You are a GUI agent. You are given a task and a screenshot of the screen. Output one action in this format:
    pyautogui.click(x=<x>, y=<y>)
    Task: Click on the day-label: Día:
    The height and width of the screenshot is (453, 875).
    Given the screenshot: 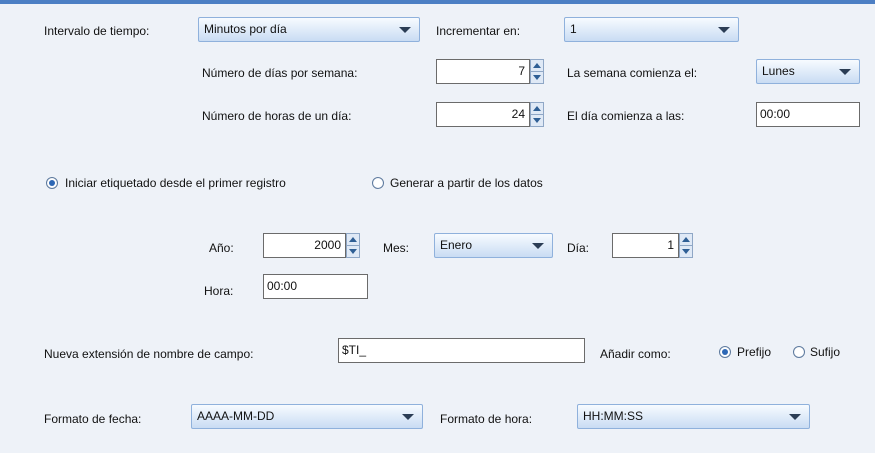 What is the action you would take?
    pyautogui.click(x=578, y=248)
    